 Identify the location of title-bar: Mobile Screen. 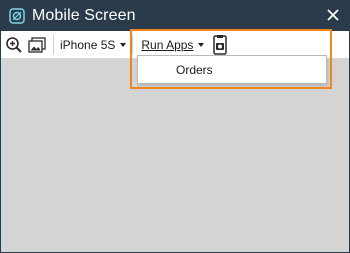
(175, 16).